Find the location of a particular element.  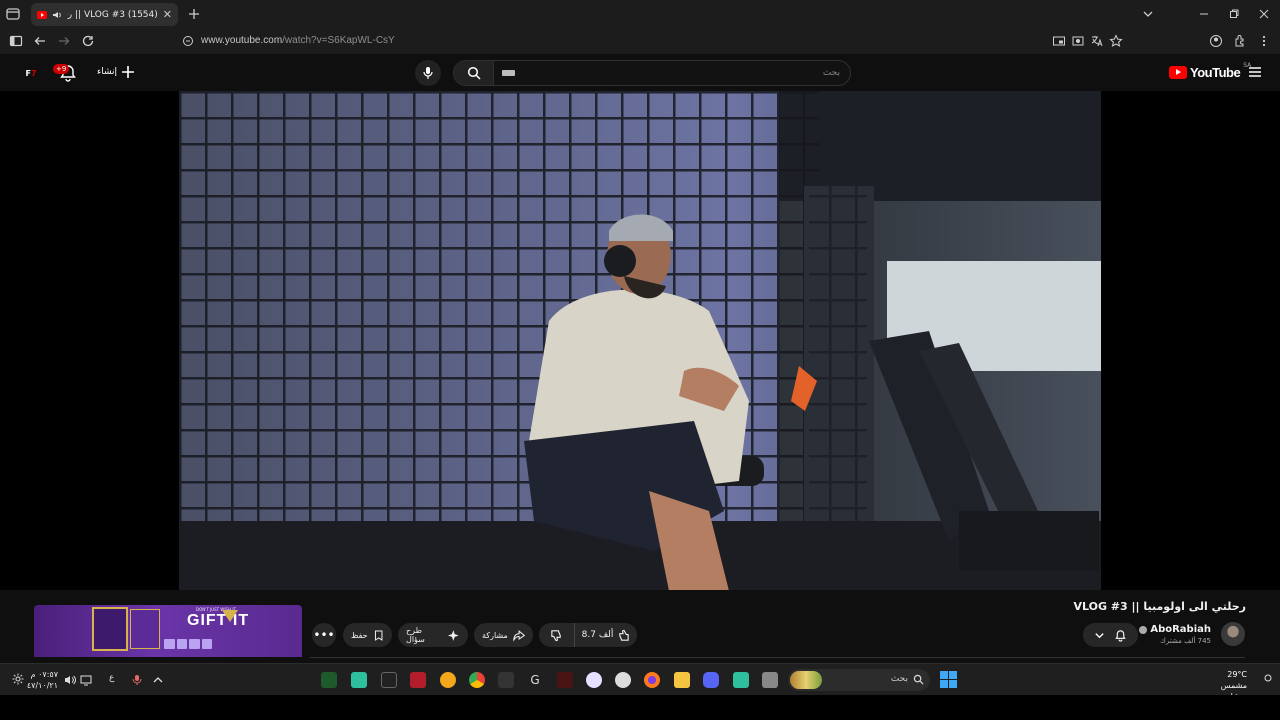

adobe-app-icon is located at coordinates (565, 680).